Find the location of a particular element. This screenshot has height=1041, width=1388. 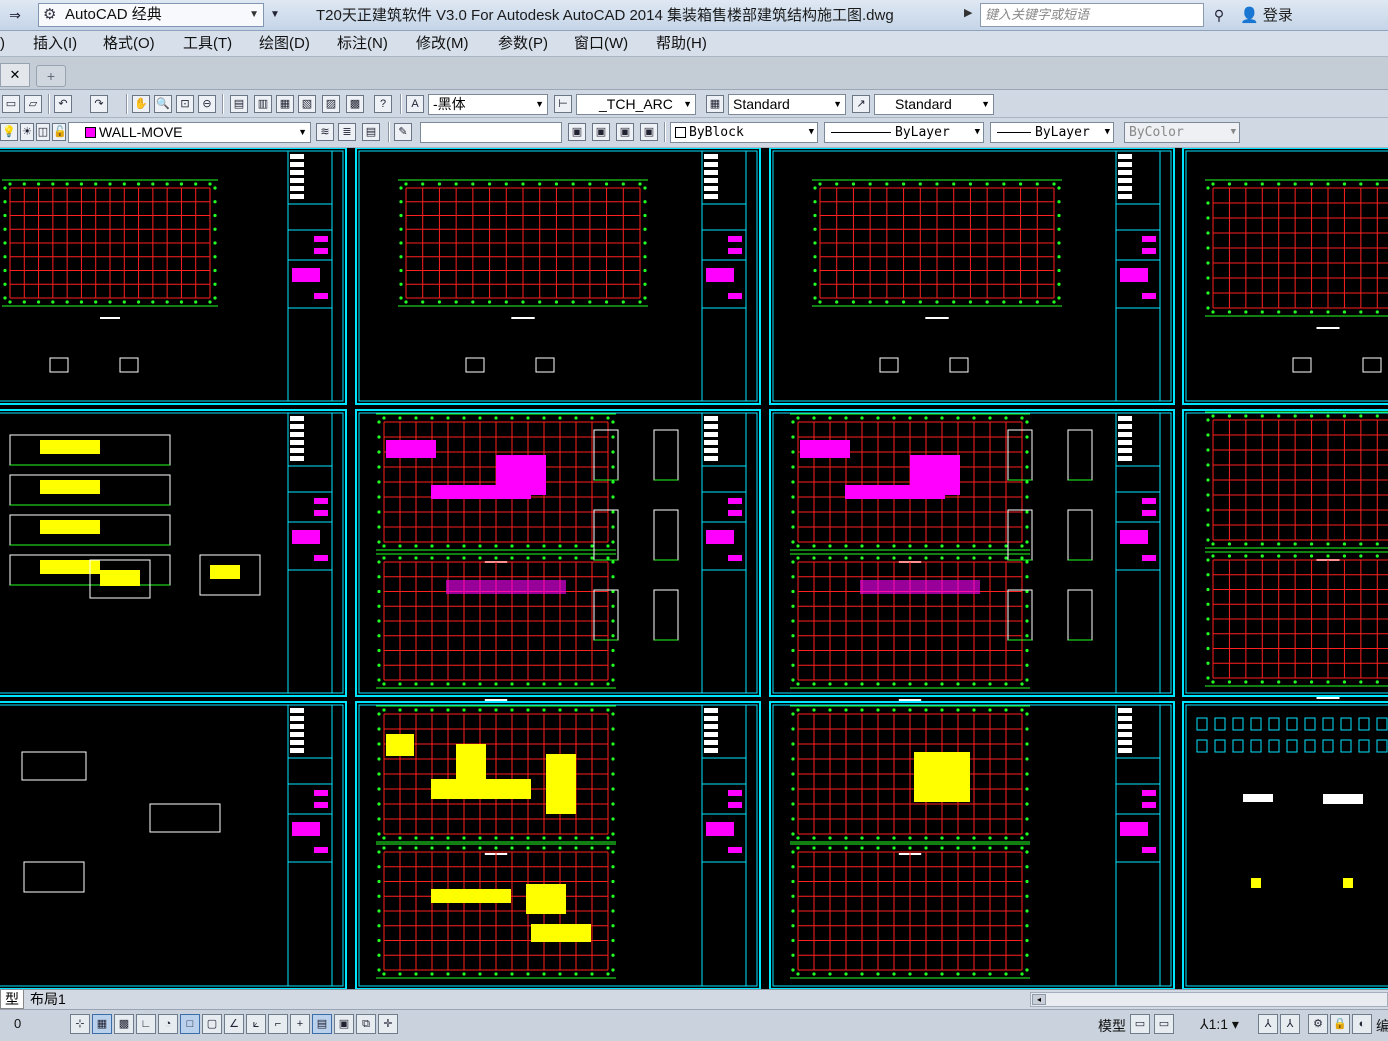

otrack-icon: ∠ is located at coordinates (234, 1024).